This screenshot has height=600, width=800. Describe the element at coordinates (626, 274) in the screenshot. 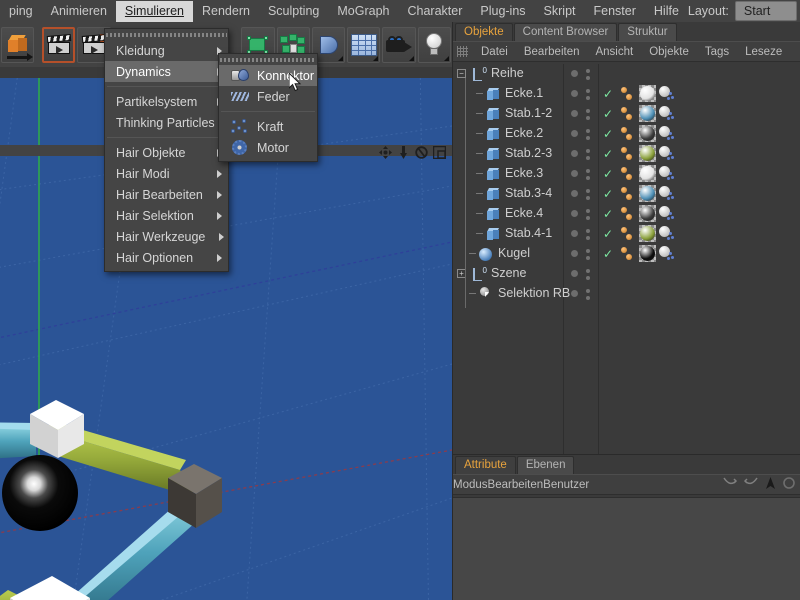

I see `object-row-szene: +0 Szene` at that location.